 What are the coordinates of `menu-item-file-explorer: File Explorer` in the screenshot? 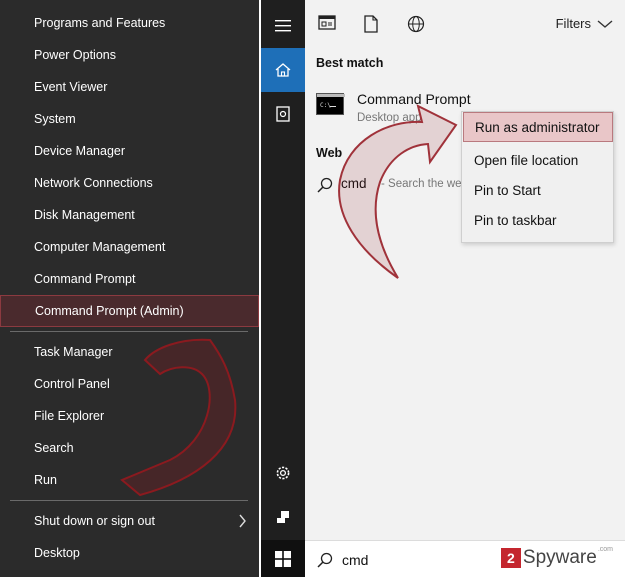 It's located at (129, 416).